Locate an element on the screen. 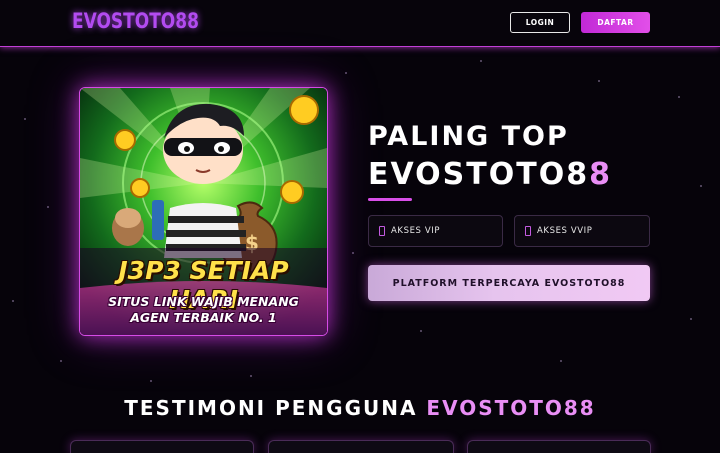 This screenshot has height=453, width=720. headline-underline is located at coordinates (390, 199).